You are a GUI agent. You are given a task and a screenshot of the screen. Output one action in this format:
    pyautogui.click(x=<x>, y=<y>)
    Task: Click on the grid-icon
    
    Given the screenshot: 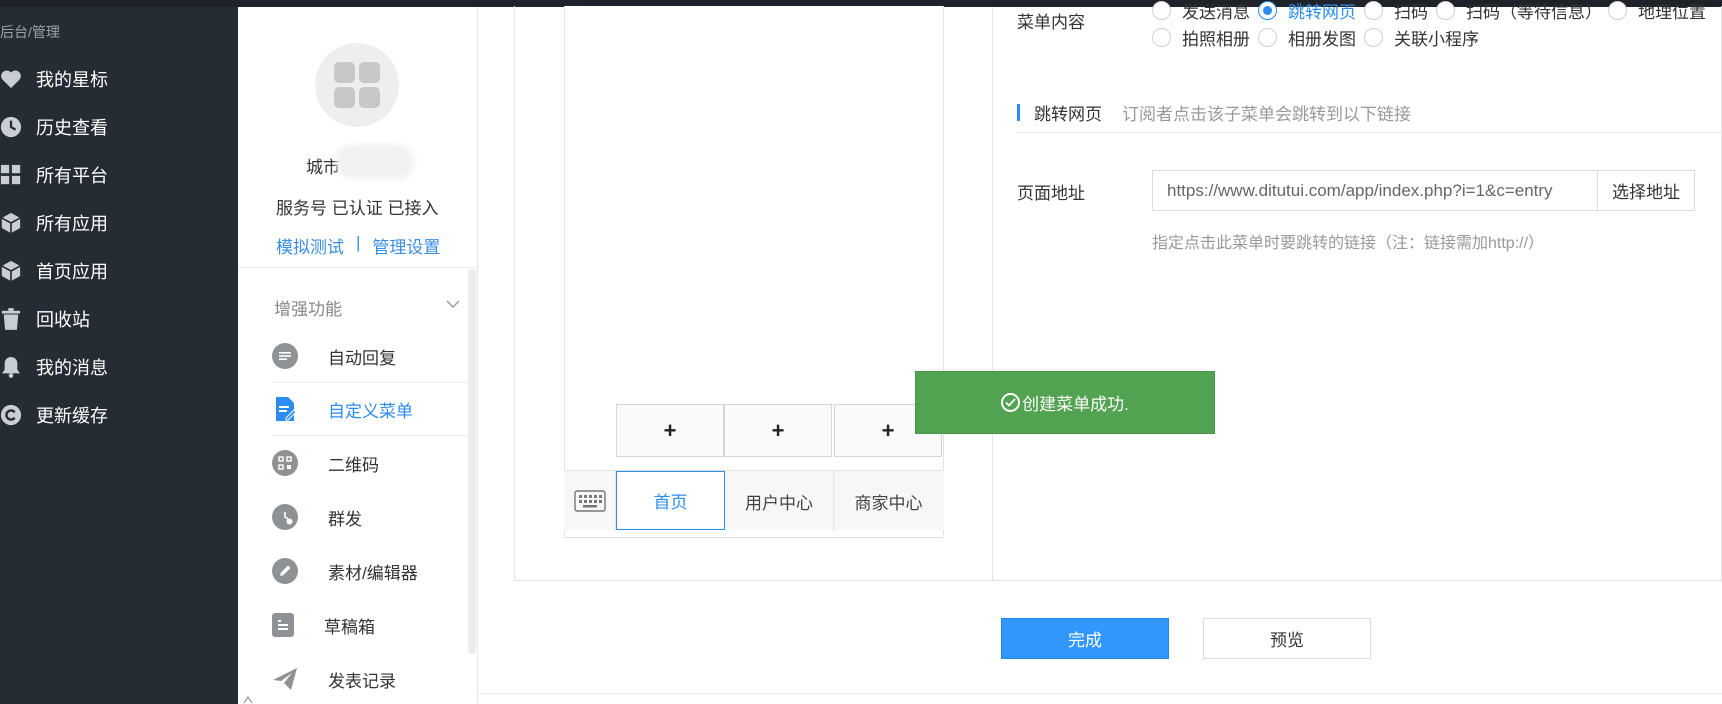 What is the action you would take?
    pyautogui.click(x=11, y=175)
    